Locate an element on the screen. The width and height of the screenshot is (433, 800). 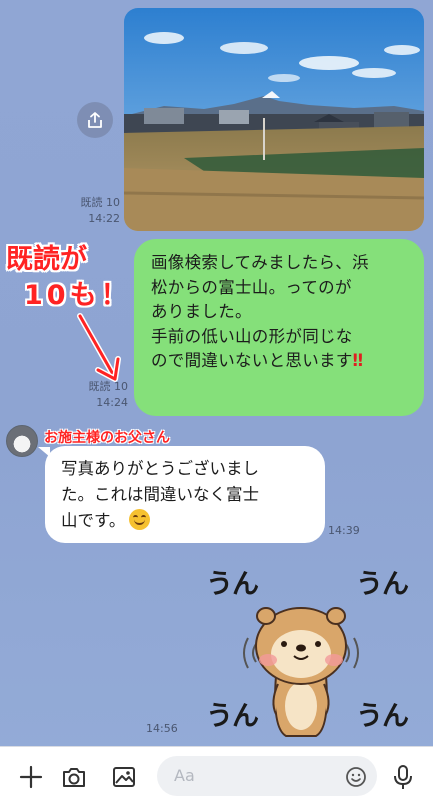
text-time: 14:24 is located at coordinates (112, 402).